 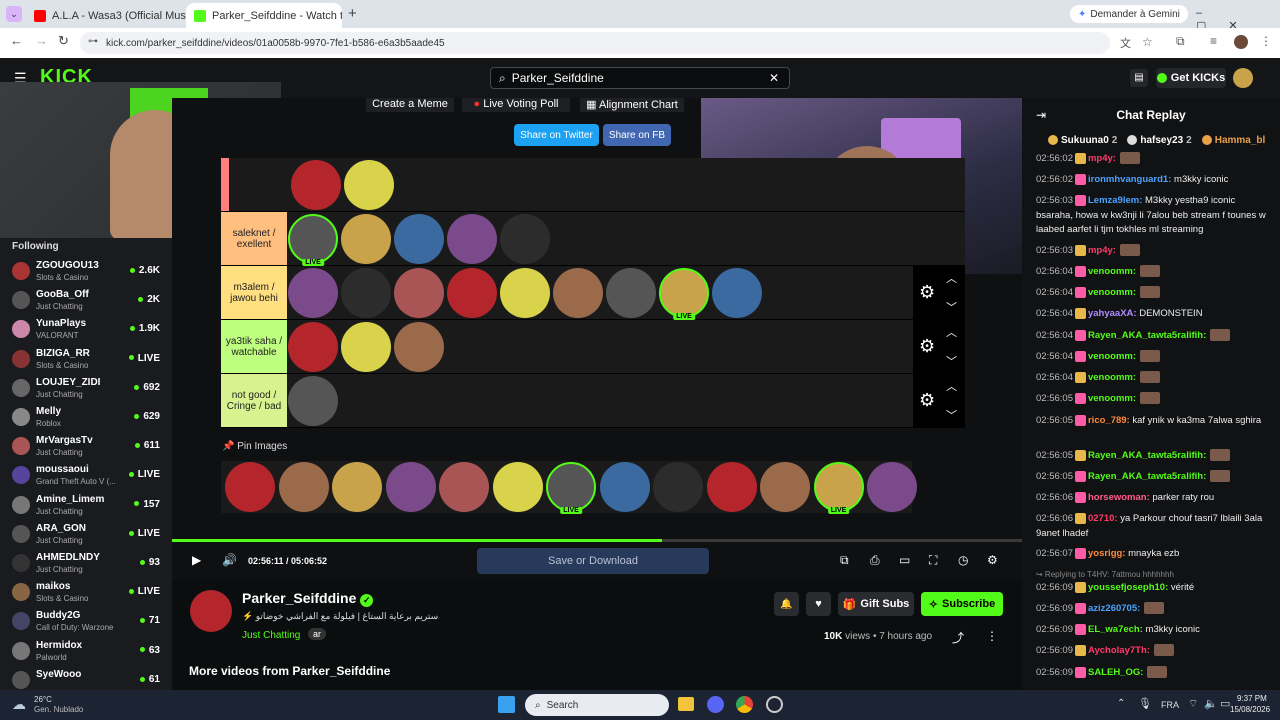 I want to click on sidebar-item: GooBa_Off Just Chatting 2K, so click(x=86, y=301).